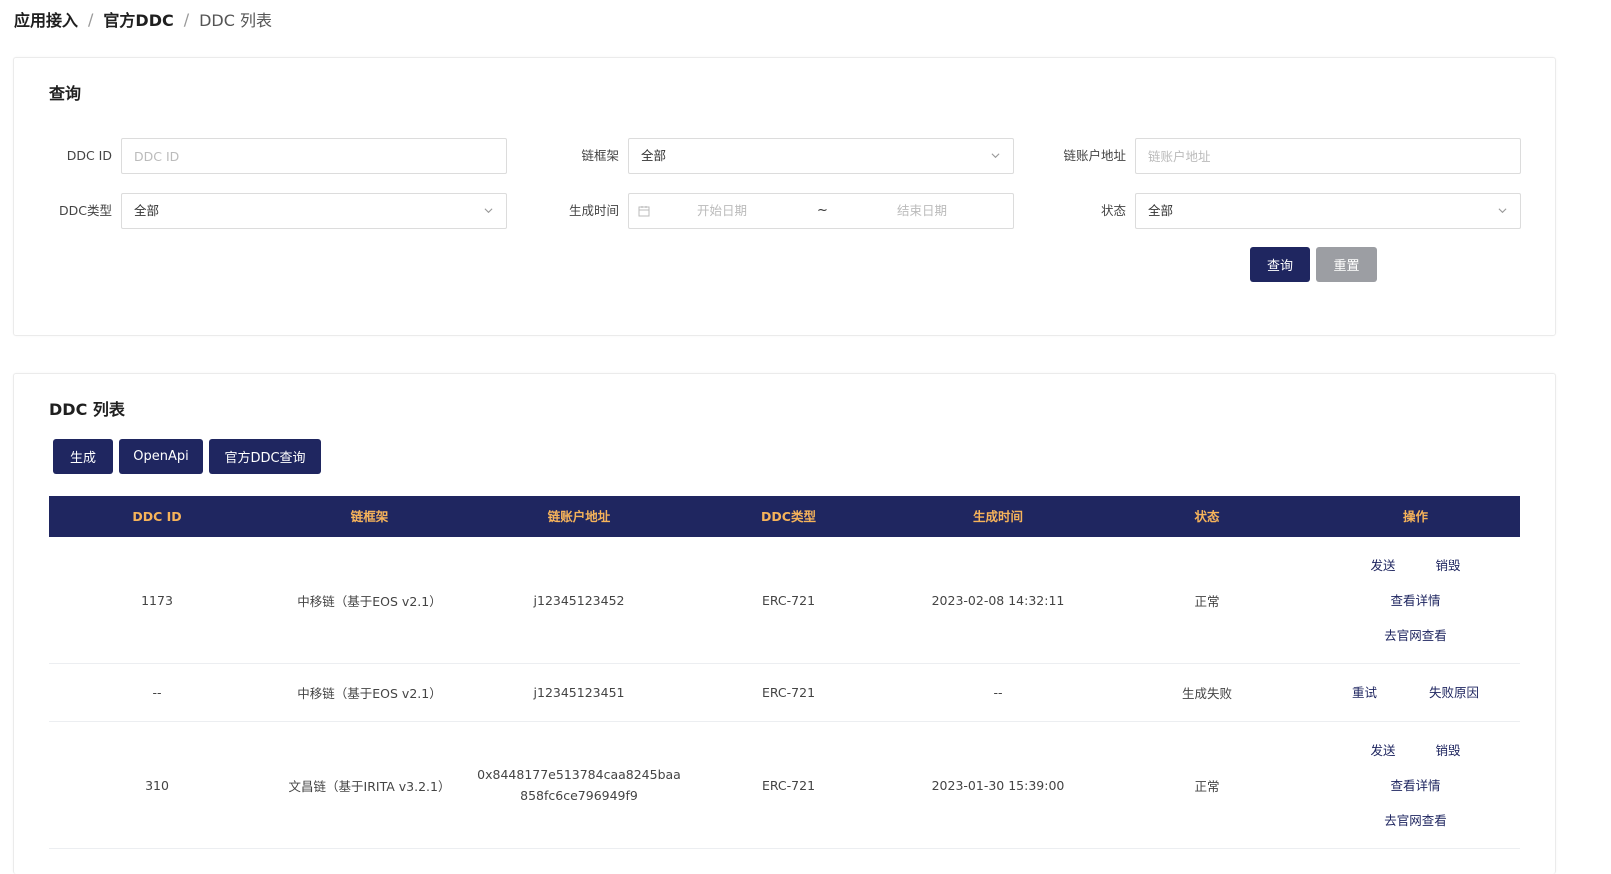 This screenshot has width=1611, height=874. What do you see at coordinates (1161, 210) in the screenshot?
I see `status-select-value: 全部` at bounding box center [1161, 210].